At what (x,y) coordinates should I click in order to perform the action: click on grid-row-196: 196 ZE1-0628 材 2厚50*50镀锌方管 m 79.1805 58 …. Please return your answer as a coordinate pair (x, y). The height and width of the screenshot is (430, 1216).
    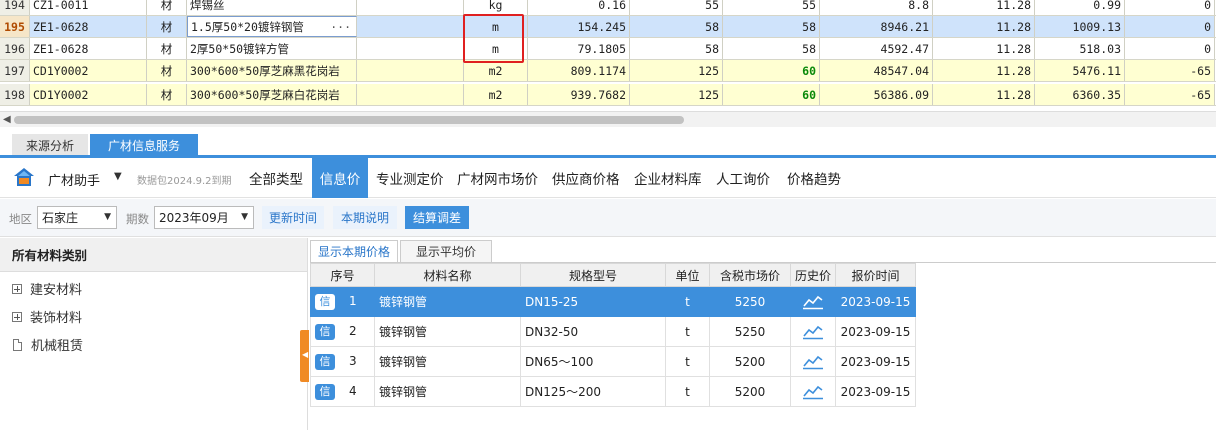
    Looking at the image, I should click on (608, 49).